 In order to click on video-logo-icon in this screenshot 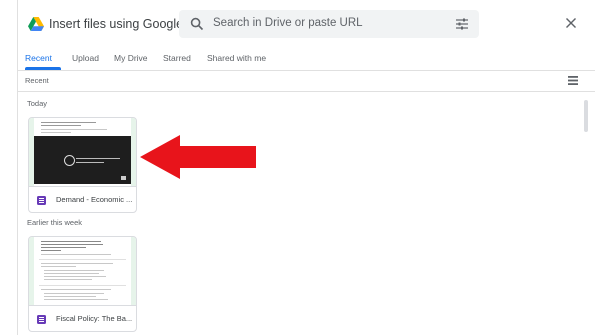, I will do `click(123, 178)`.